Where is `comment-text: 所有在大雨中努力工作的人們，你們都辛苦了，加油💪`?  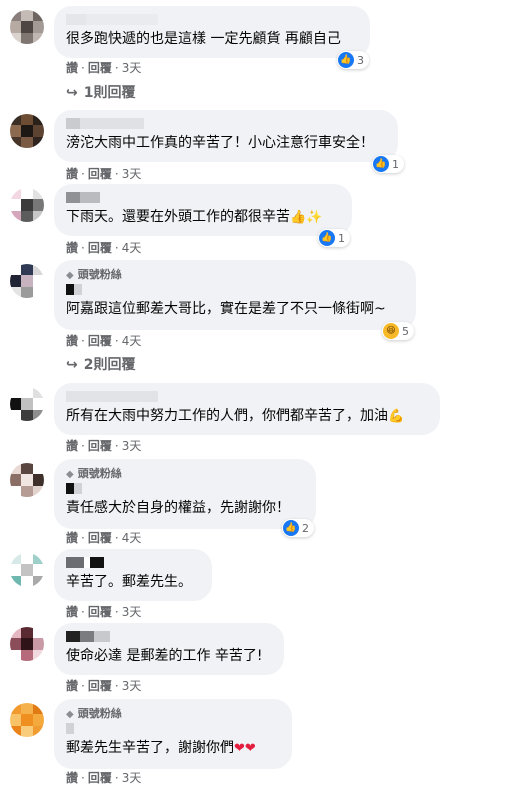 comment-text: 所有在大雨中努力工作的人們，你們都辛苦了，加油💪 is located at coordinates (235, 416).